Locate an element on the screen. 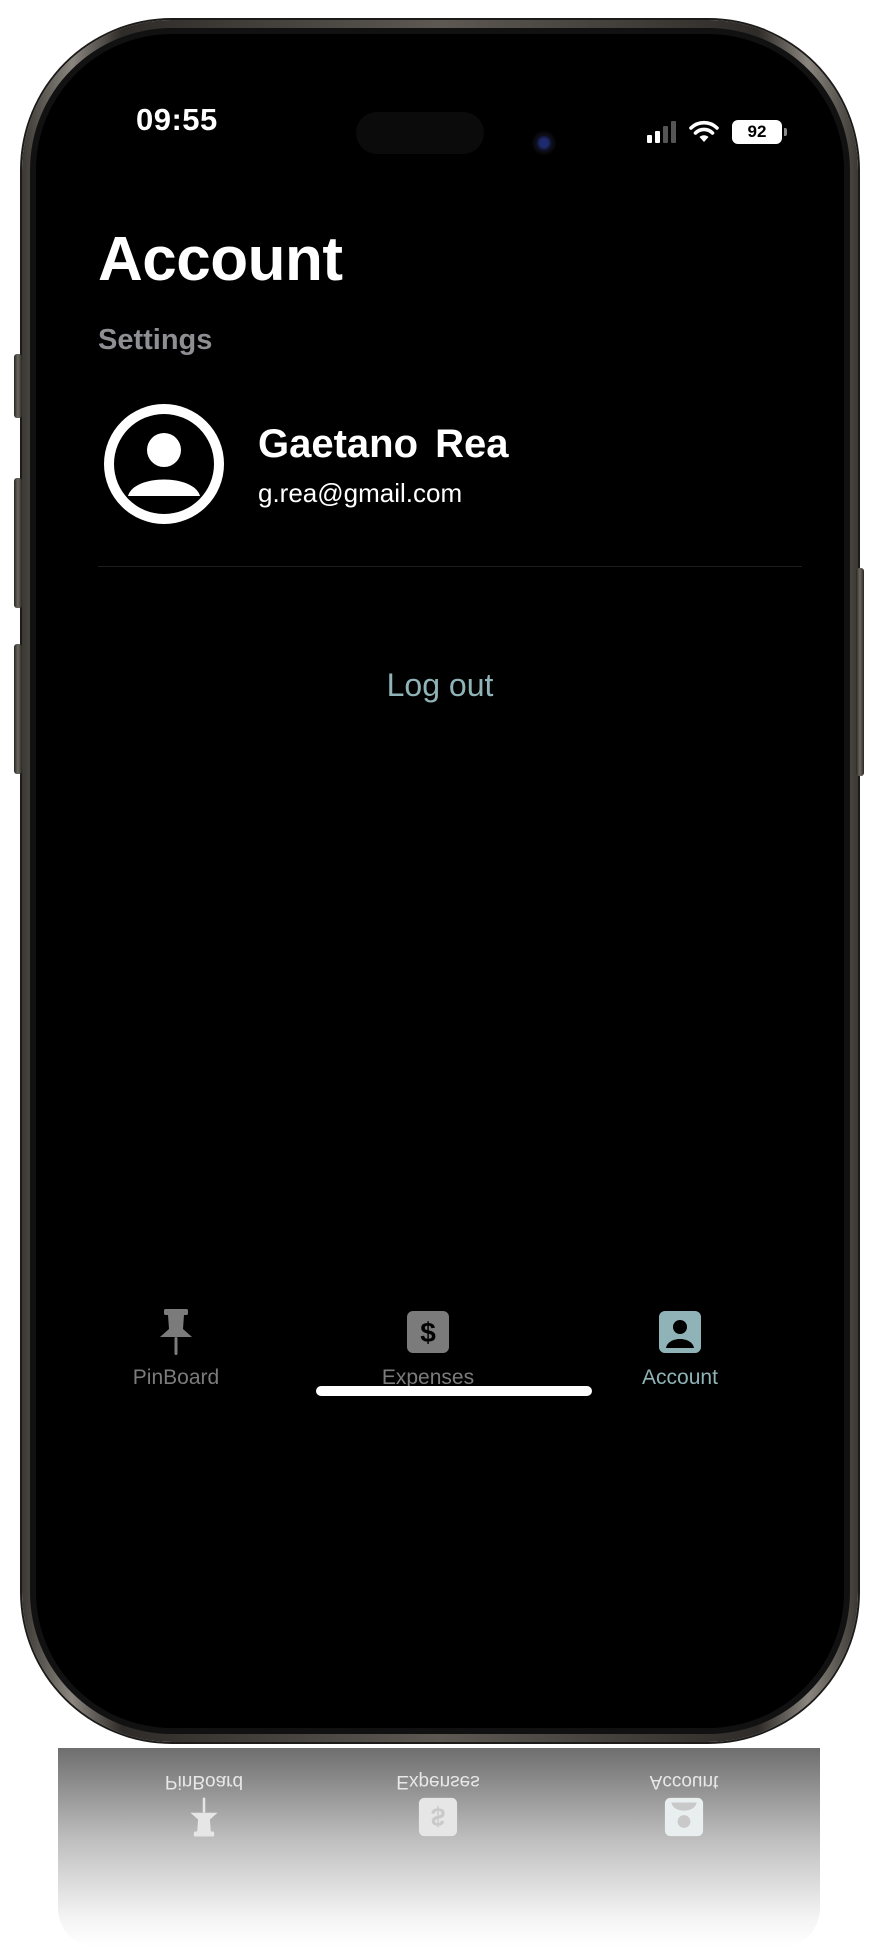 This screenshot has width=878, height=1954. tab-expenses: $ Expenses is located at coordinates (428, 1347).